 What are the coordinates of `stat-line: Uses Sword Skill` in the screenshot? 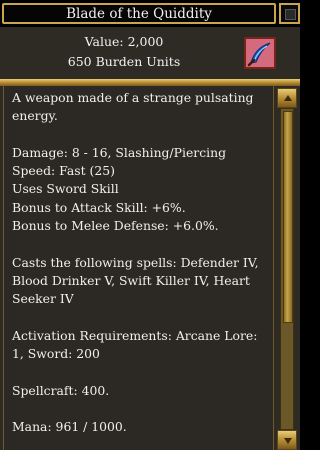 It's located at (65, 189).